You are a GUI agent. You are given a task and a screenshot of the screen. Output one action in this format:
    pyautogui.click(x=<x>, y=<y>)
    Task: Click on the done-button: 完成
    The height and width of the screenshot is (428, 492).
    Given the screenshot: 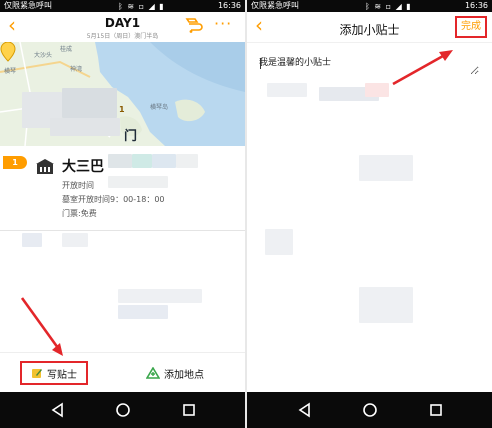 What is the action you would take?
    pyautogui.click(x=471, y=27)
    